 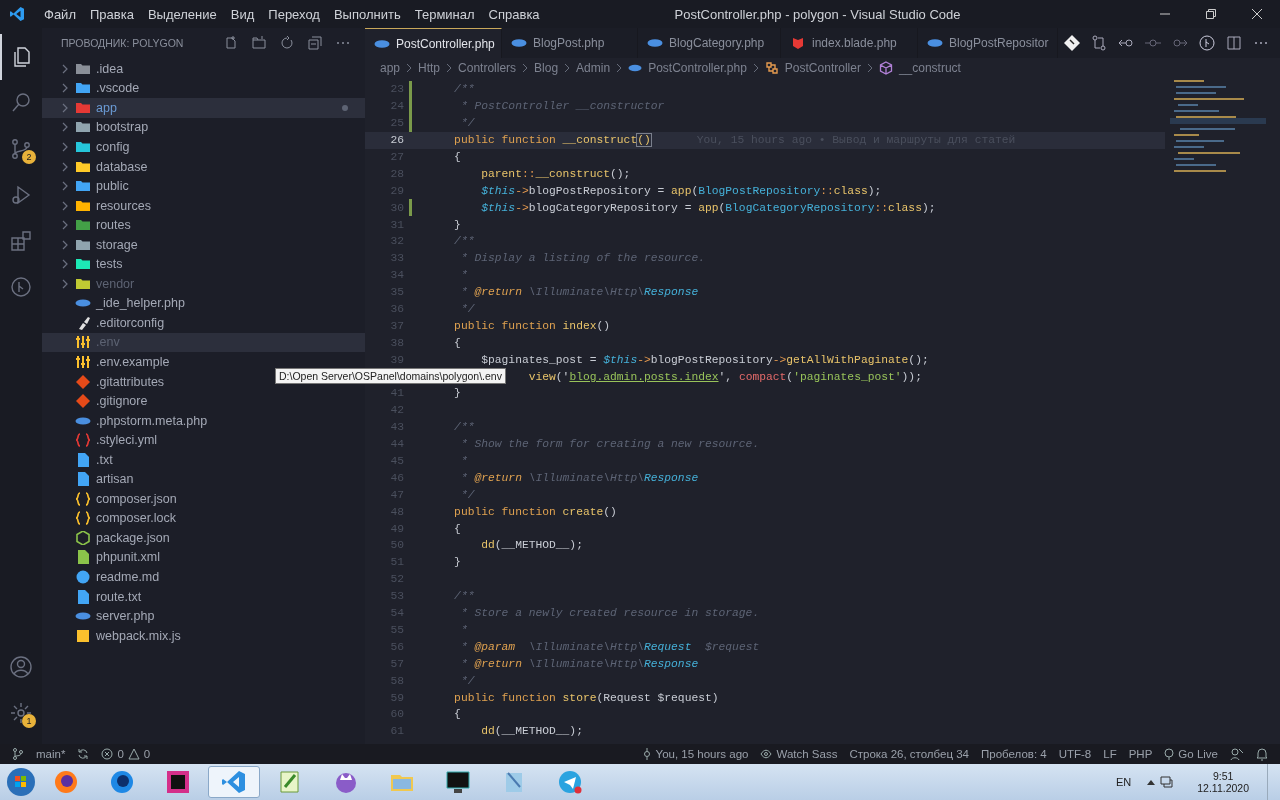 What do you see at coordinates (203, 108) in the screenshot?
I see `folder-item: app` at bounding box center [203, 108].